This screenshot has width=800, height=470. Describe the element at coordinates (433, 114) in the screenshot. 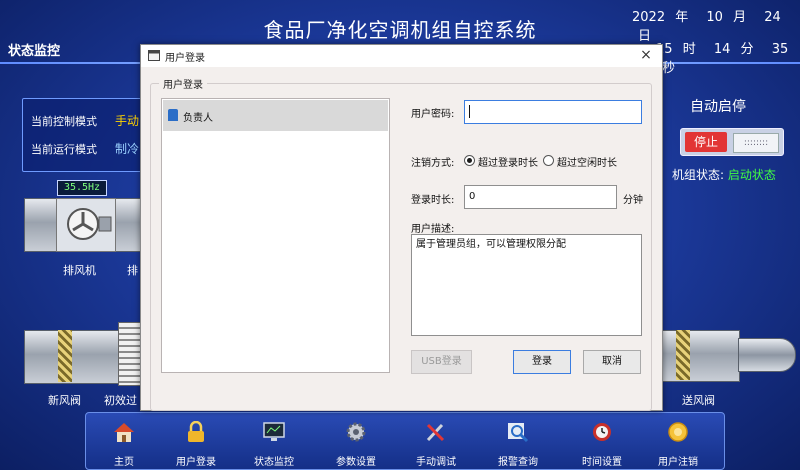

I see `password-label: 用户密码:` at that location.